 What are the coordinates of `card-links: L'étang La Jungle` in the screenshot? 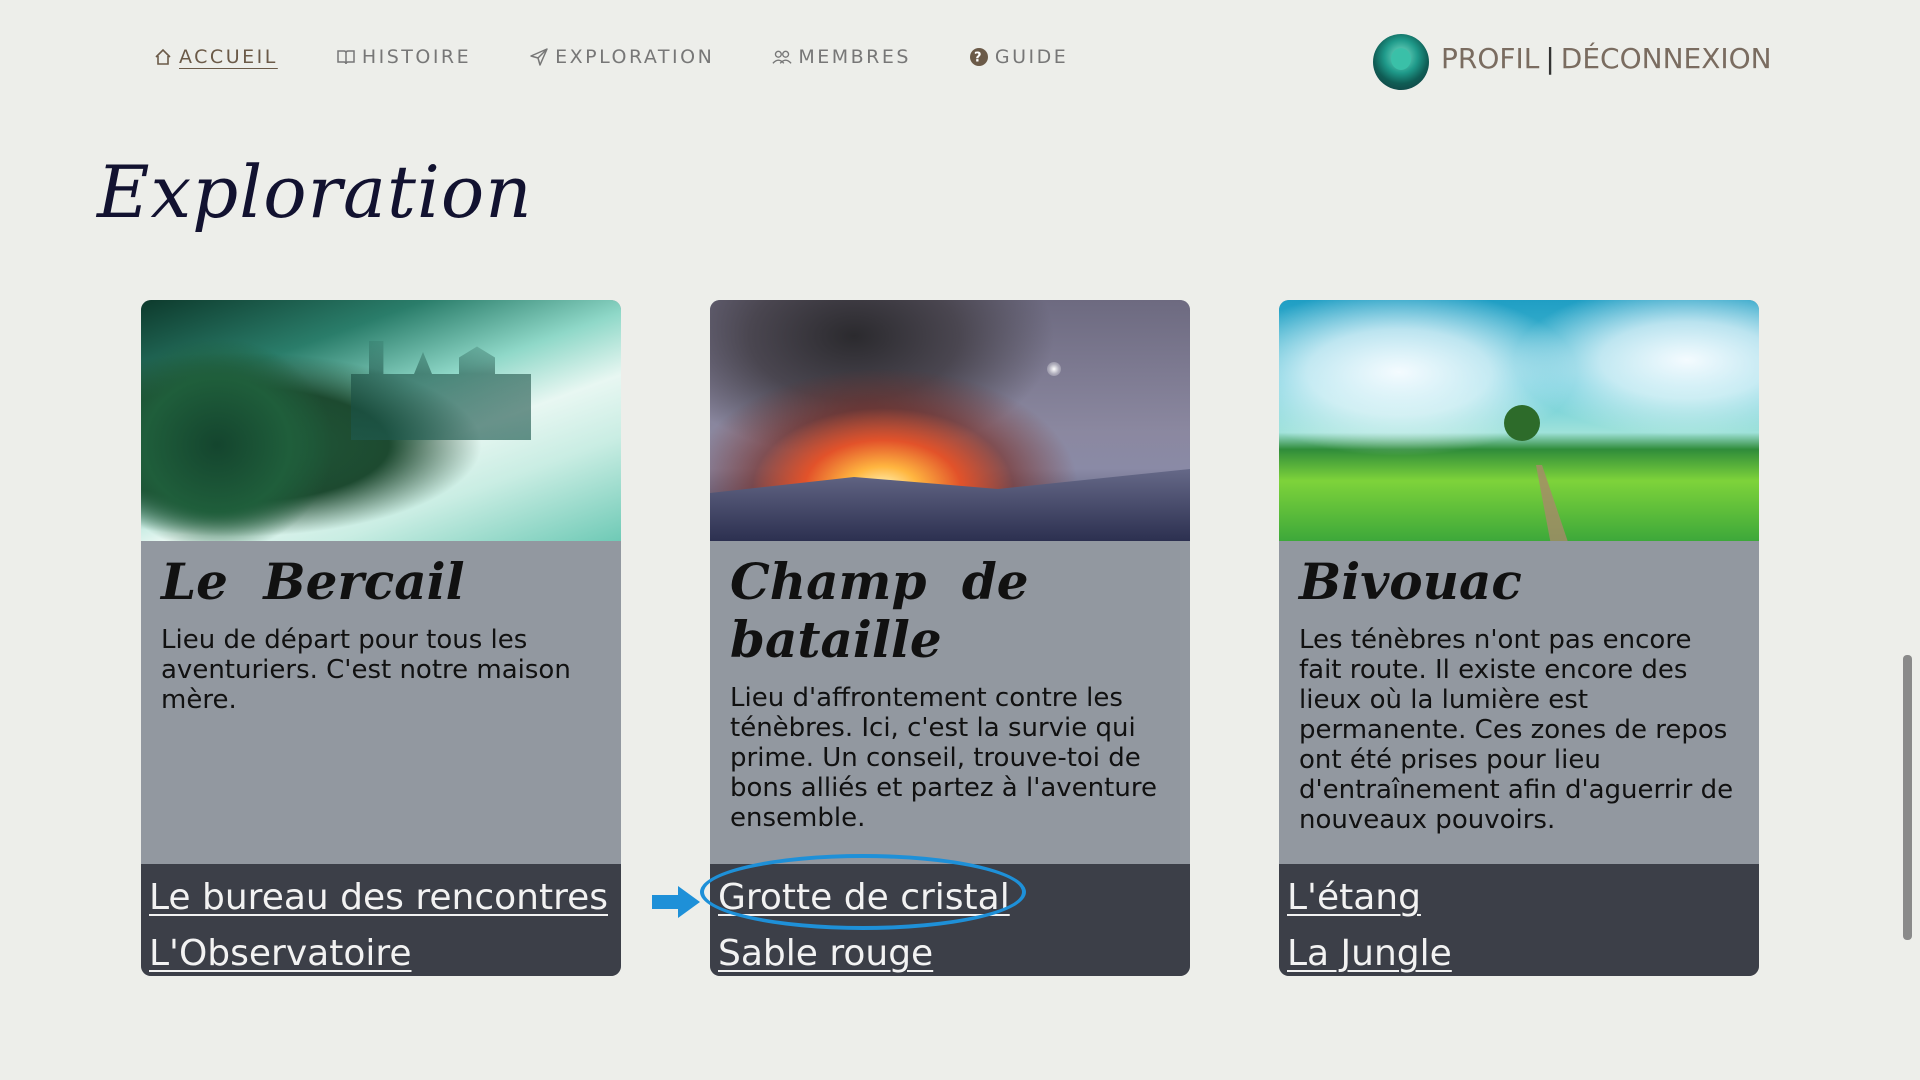 It's located at (1519, 920).